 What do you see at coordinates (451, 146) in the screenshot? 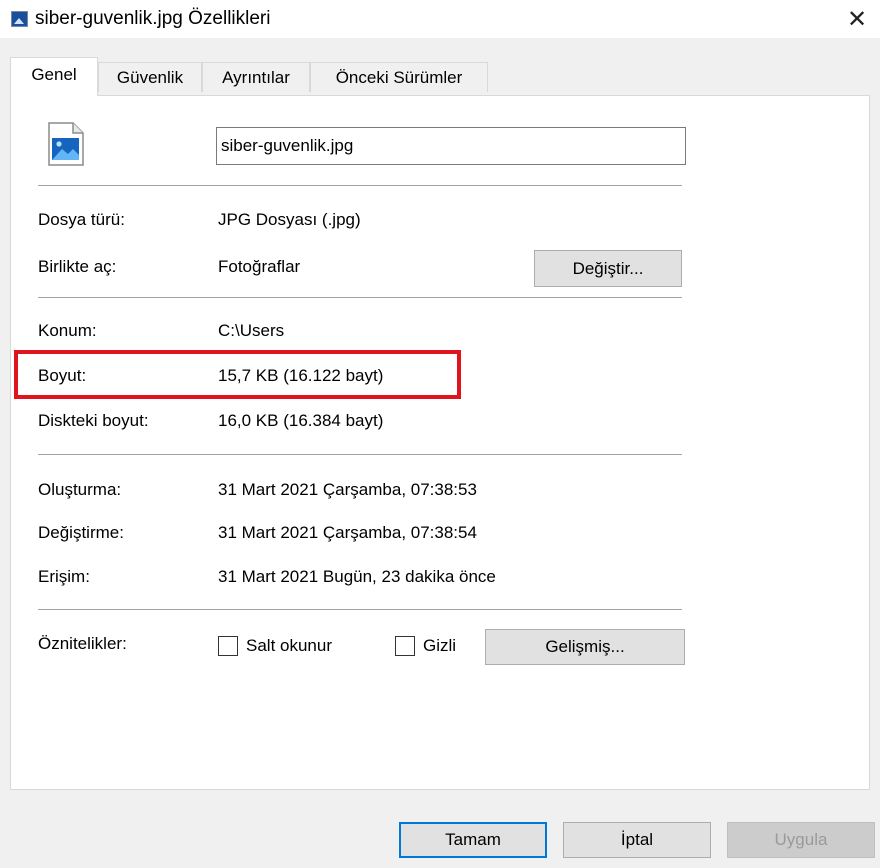
I see `filename-input` at bounding box center [451, 146].